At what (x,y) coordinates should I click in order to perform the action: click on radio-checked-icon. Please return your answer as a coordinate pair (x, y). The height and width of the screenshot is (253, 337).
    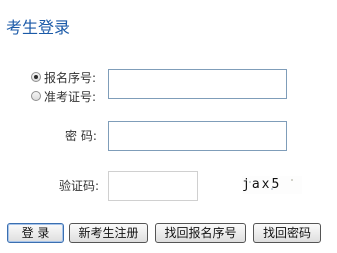
    Looking at the image, I should click on (36, 77).